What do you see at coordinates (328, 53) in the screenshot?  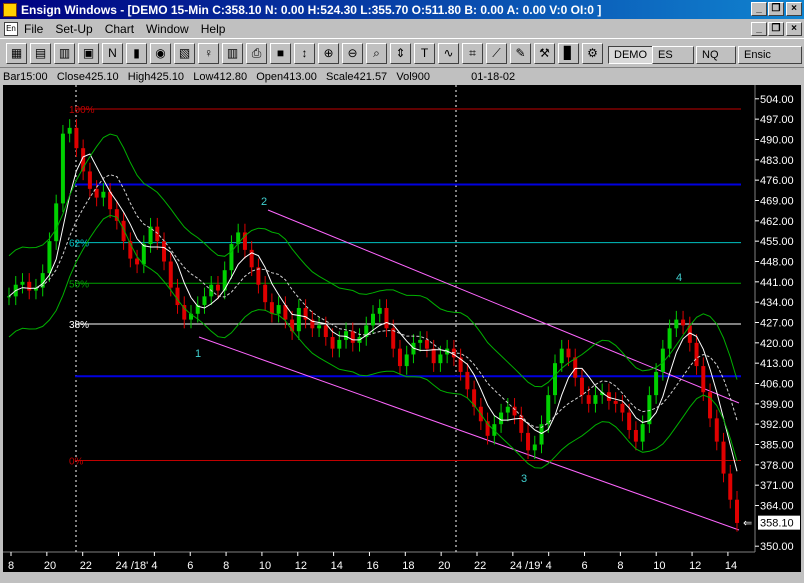 I see `zoom-in-icon: ⊕` at bounding box center [328, 53].